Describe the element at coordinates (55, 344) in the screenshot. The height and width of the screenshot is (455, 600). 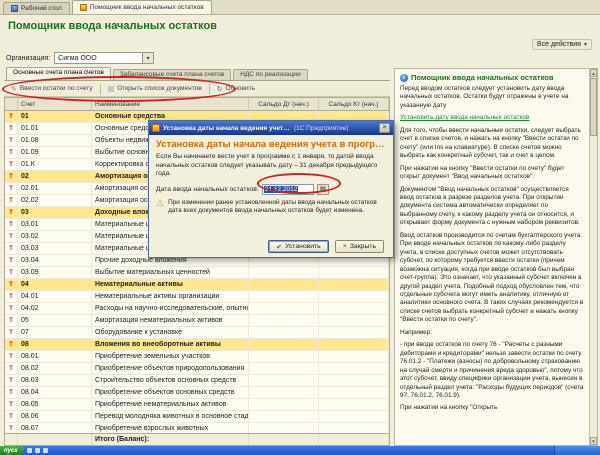
I see `cell-account: 08` at that location.